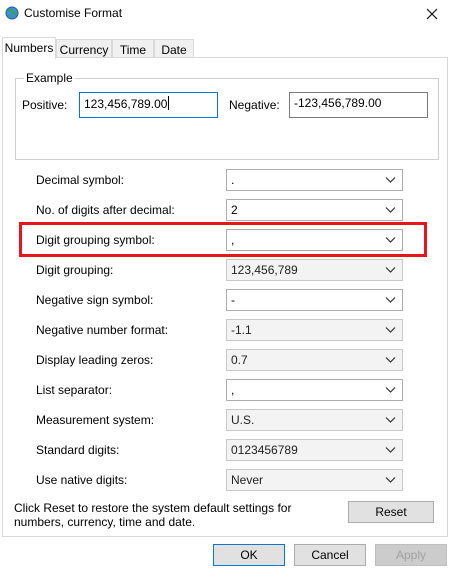 The width and height of the screenshot is (452, 570). I want to click on standard-digits-label: Standard digits:, so click(78, 450).